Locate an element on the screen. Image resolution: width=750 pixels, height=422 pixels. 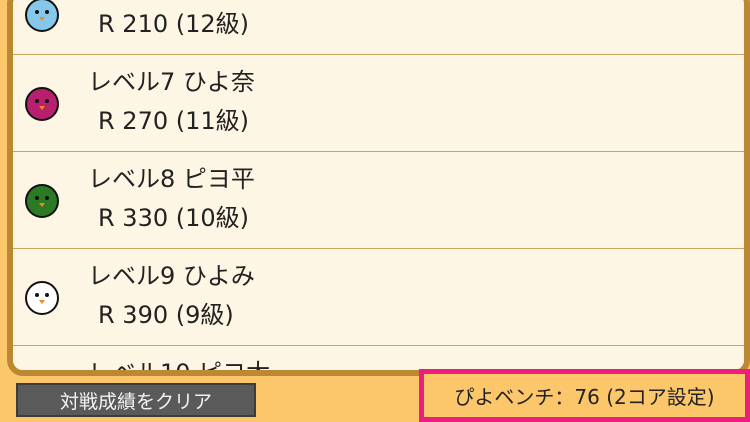
clear-results-button: 対戦成績をクリア is located at coordinates (136, 400).